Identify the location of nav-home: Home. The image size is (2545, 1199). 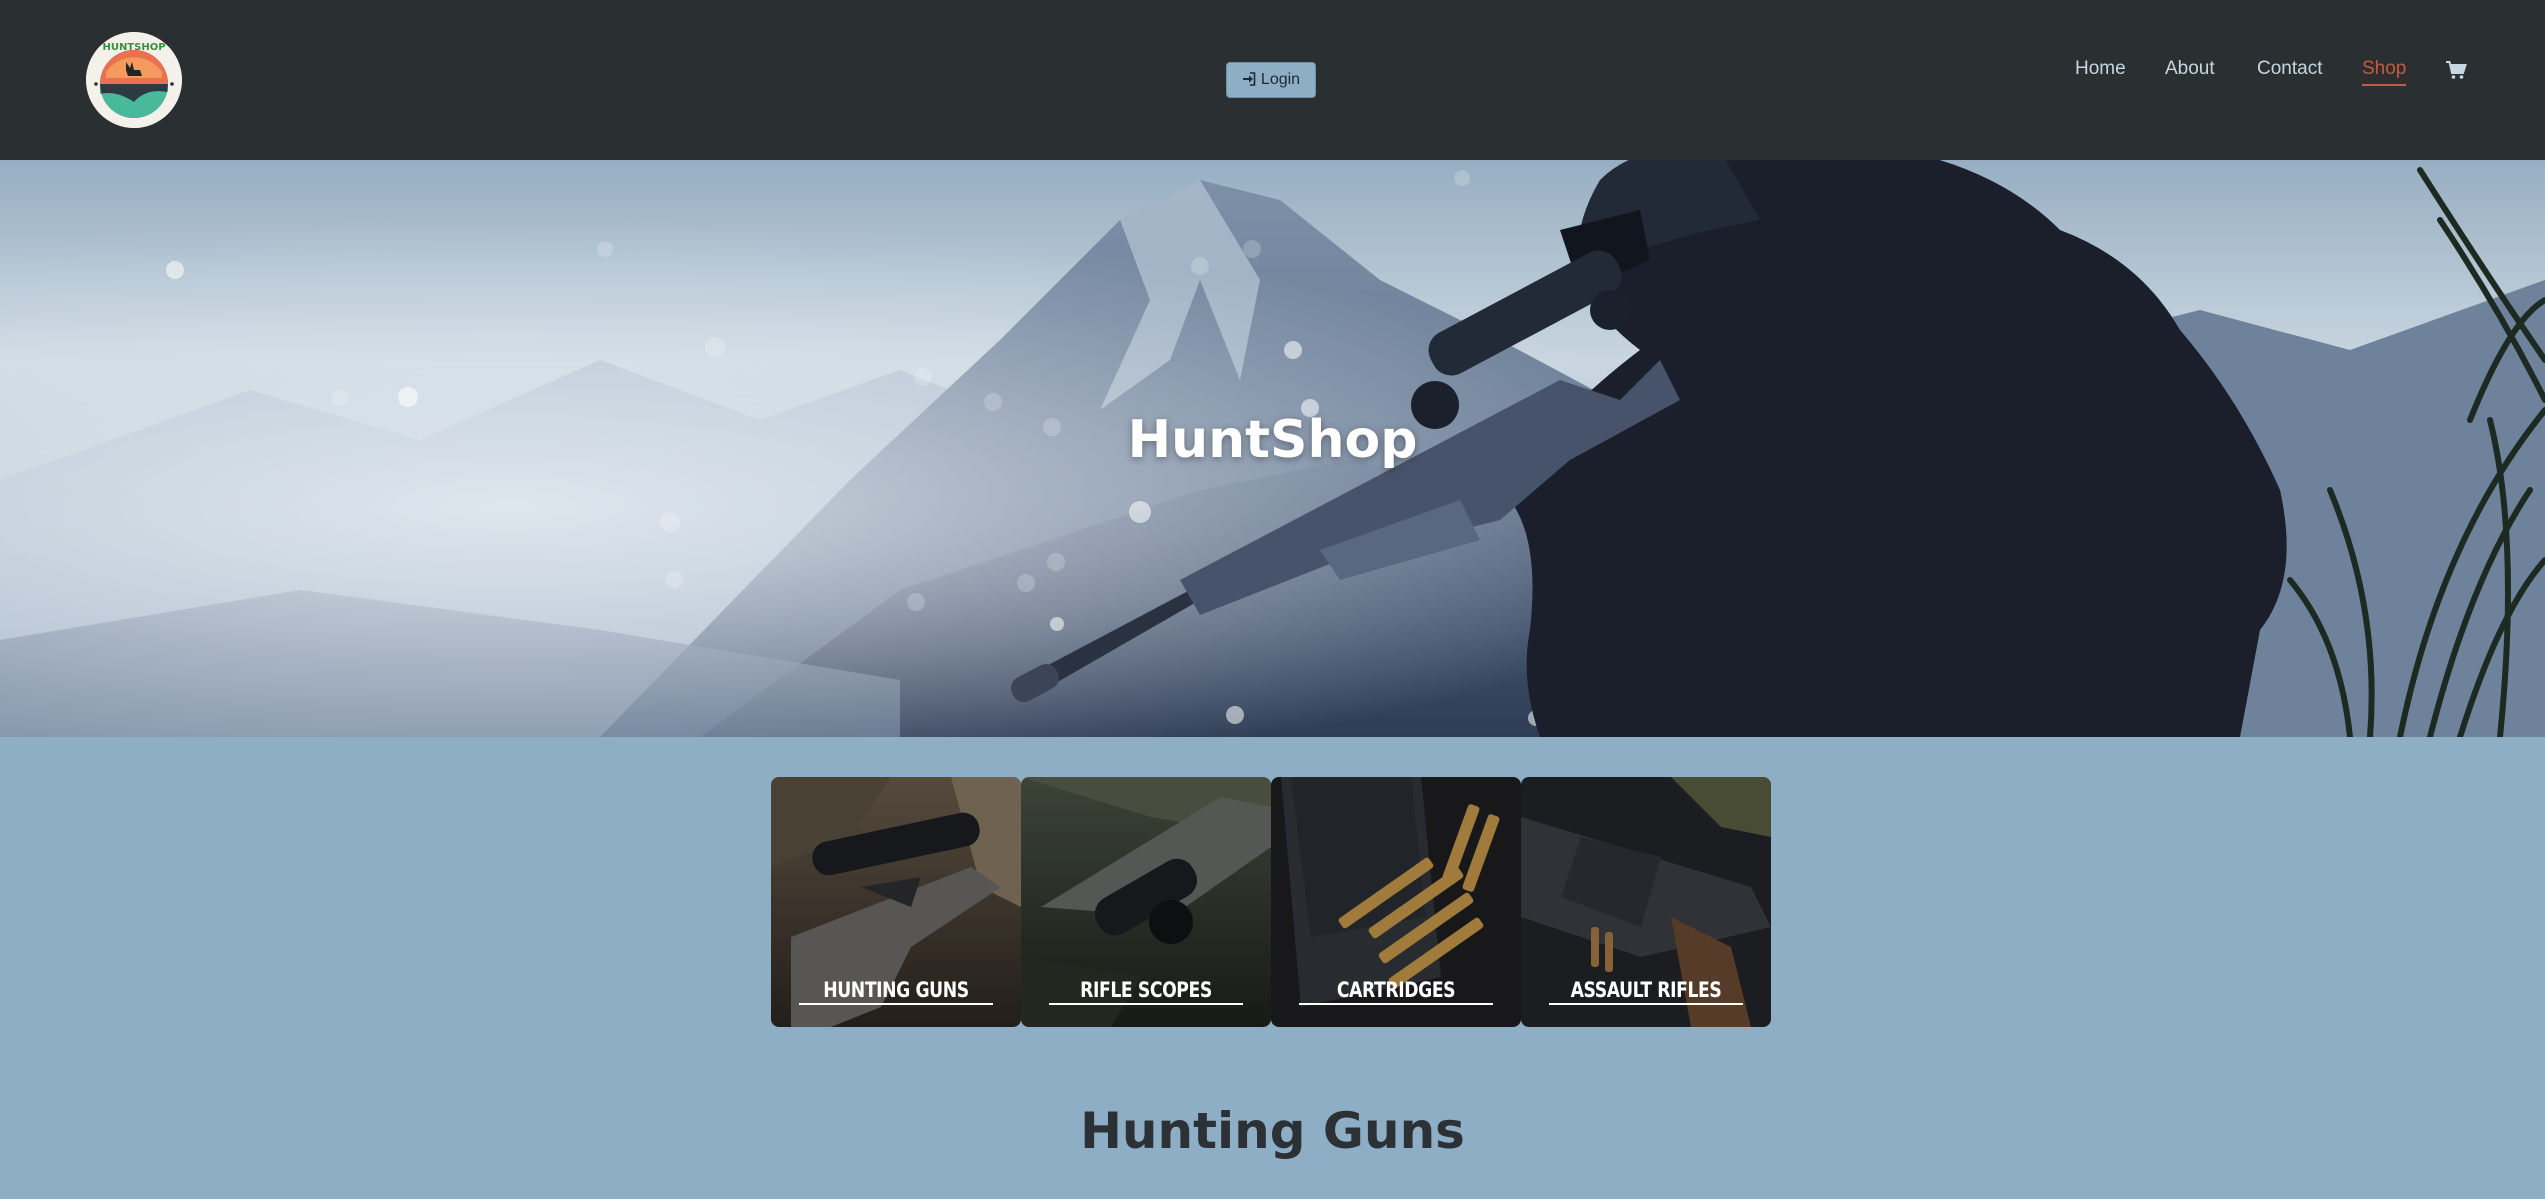
(2100, 69).